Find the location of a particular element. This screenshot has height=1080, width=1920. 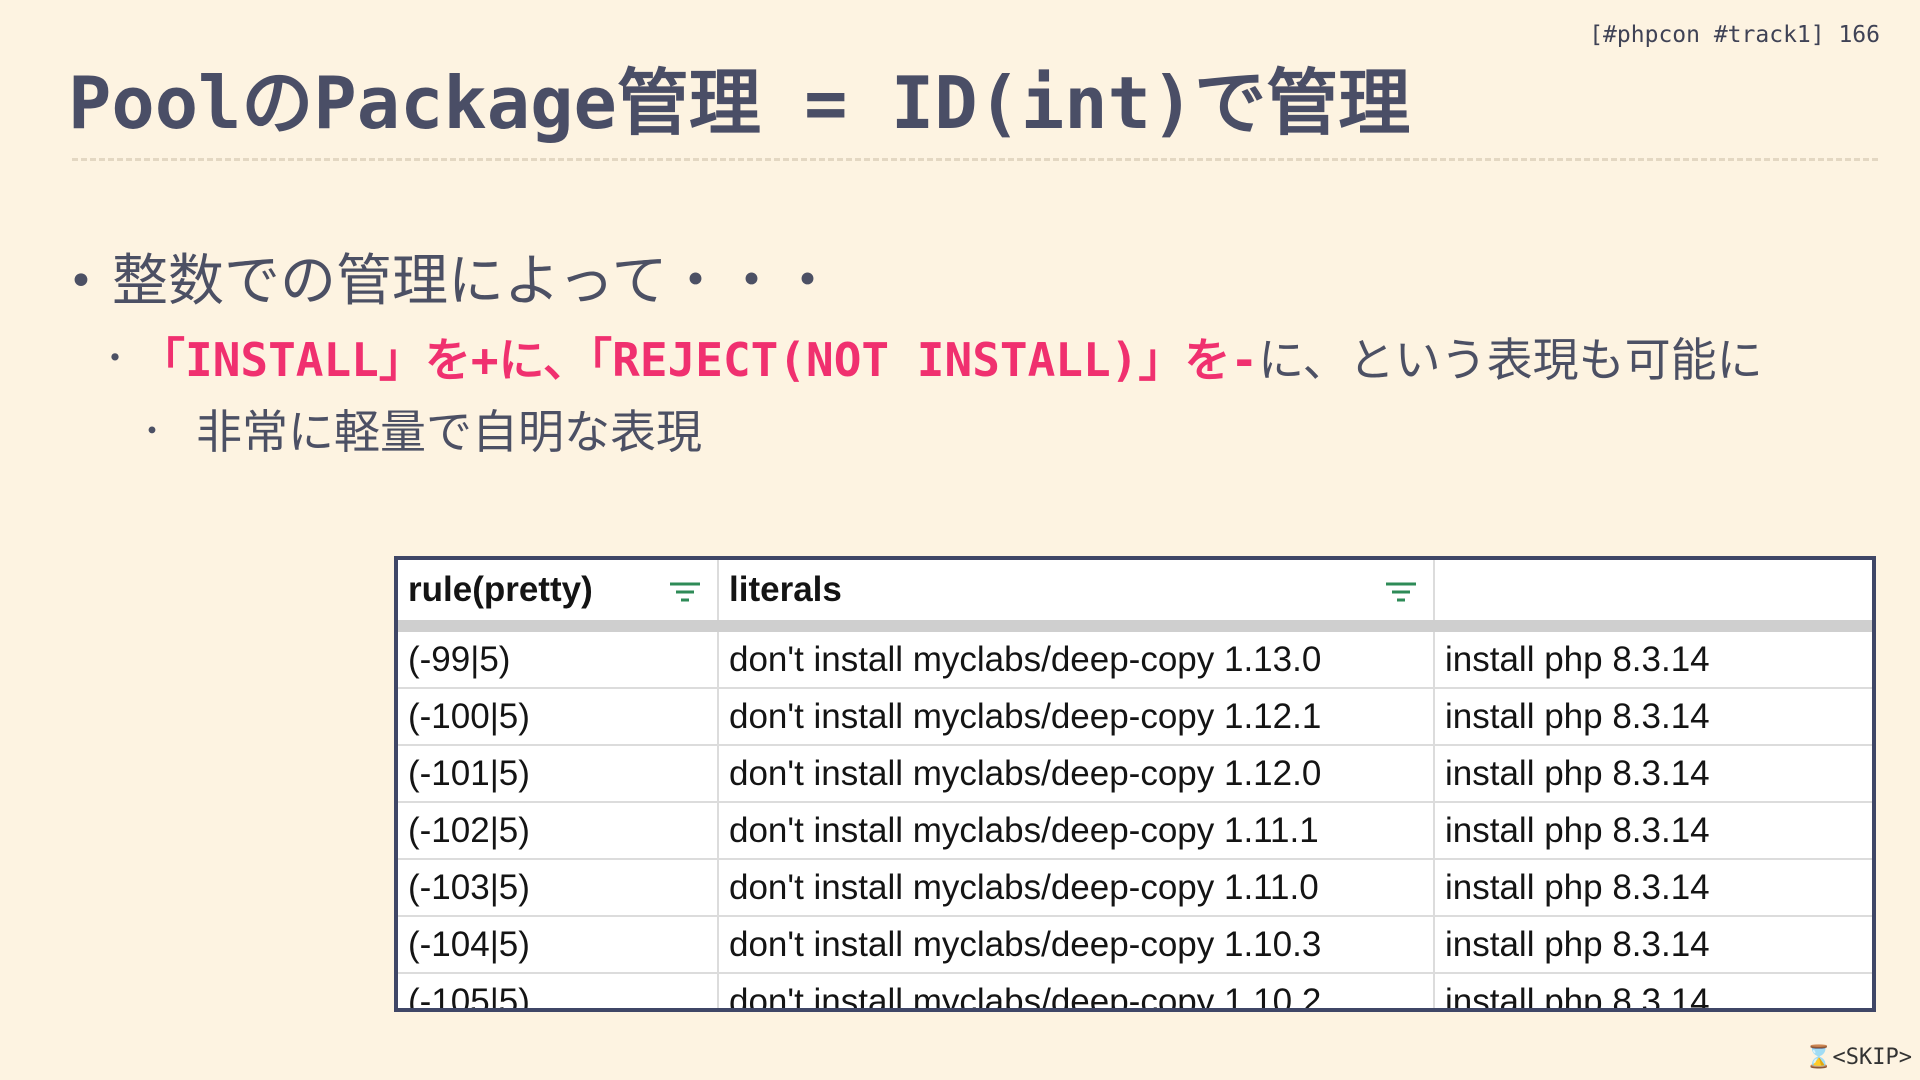

cell-rule: (-105|5) is located at coordinates (558, 990).